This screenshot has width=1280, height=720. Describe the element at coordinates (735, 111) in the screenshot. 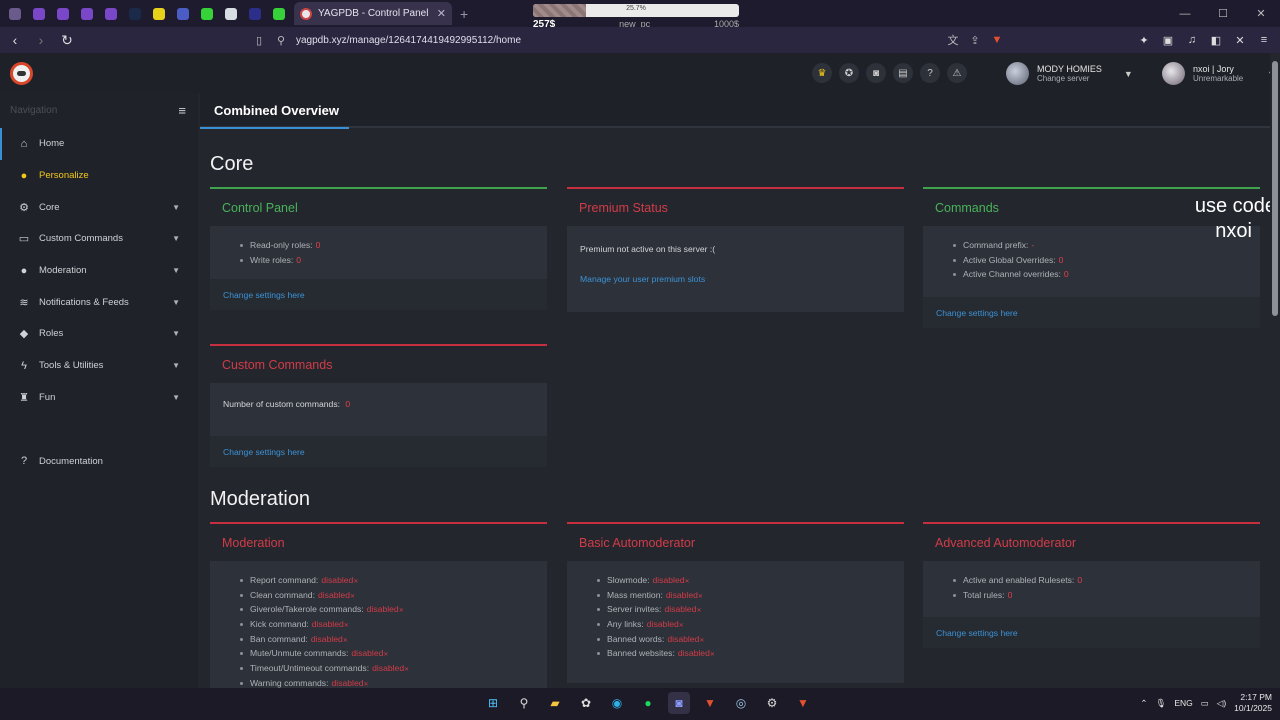

I see `page-tabs: Combined Overview` at that location.